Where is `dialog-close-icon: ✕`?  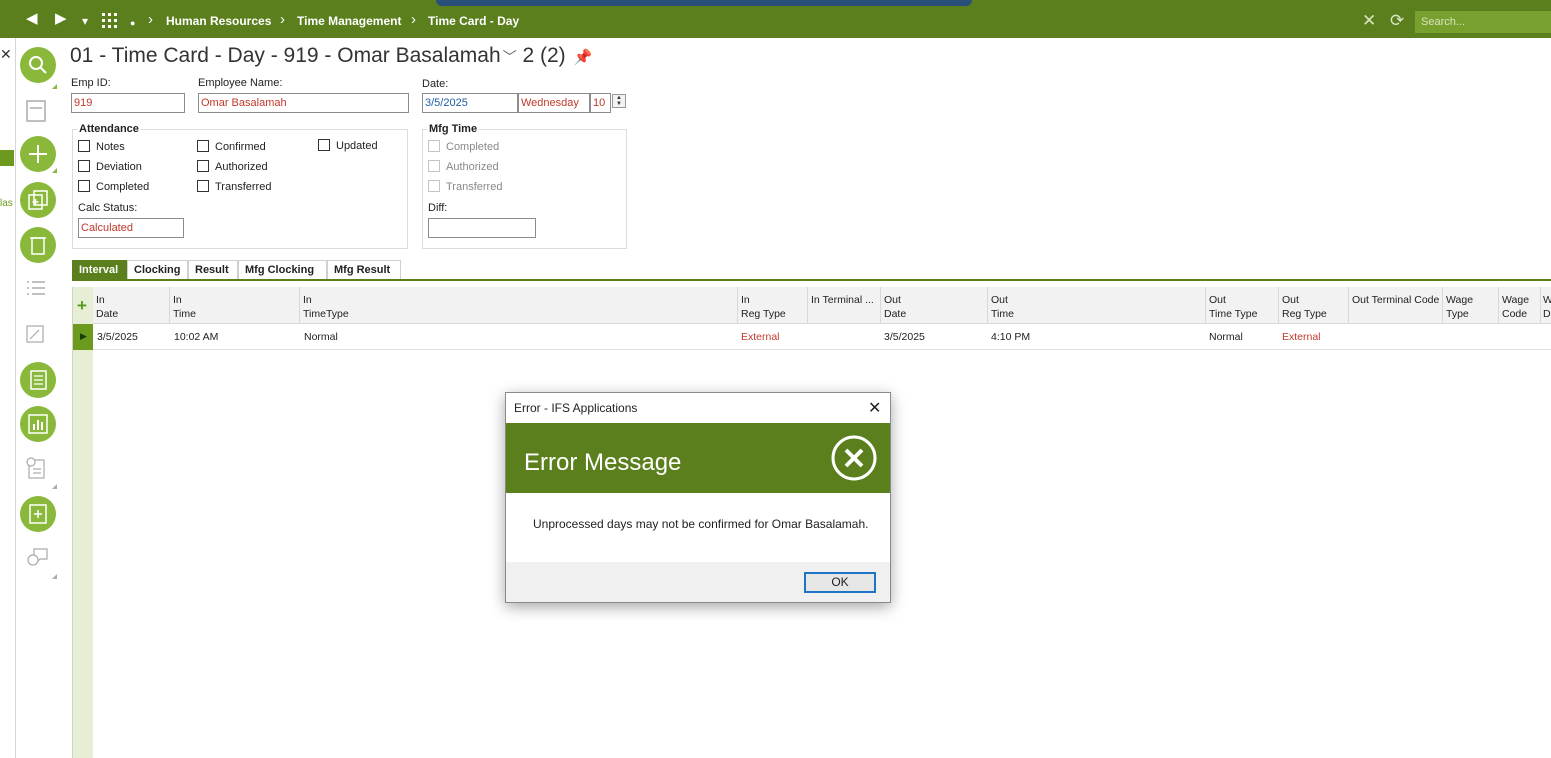 dialog-close-icon: ✕ is located at coordinates (874, 408).